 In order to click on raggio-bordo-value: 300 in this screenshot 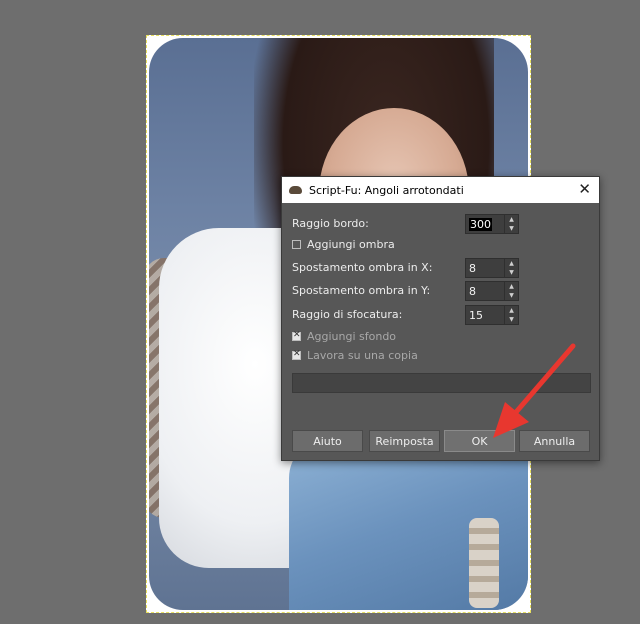, I will do `click(480, 224)`.